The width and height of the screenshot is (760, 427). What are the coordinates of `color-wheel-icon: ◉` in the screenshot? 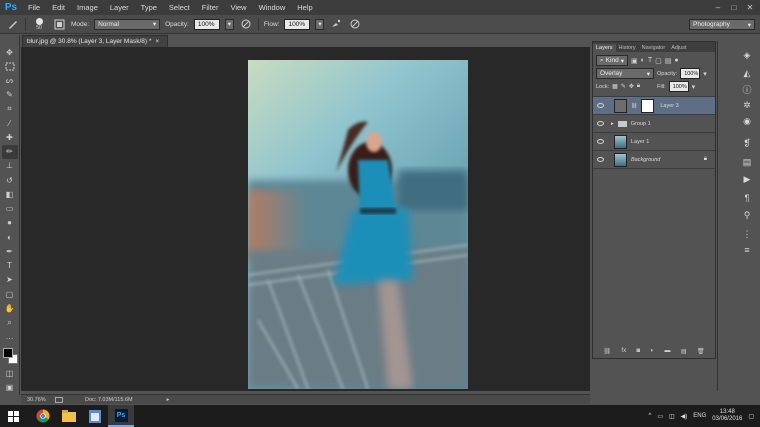 It's located at (747, 121).